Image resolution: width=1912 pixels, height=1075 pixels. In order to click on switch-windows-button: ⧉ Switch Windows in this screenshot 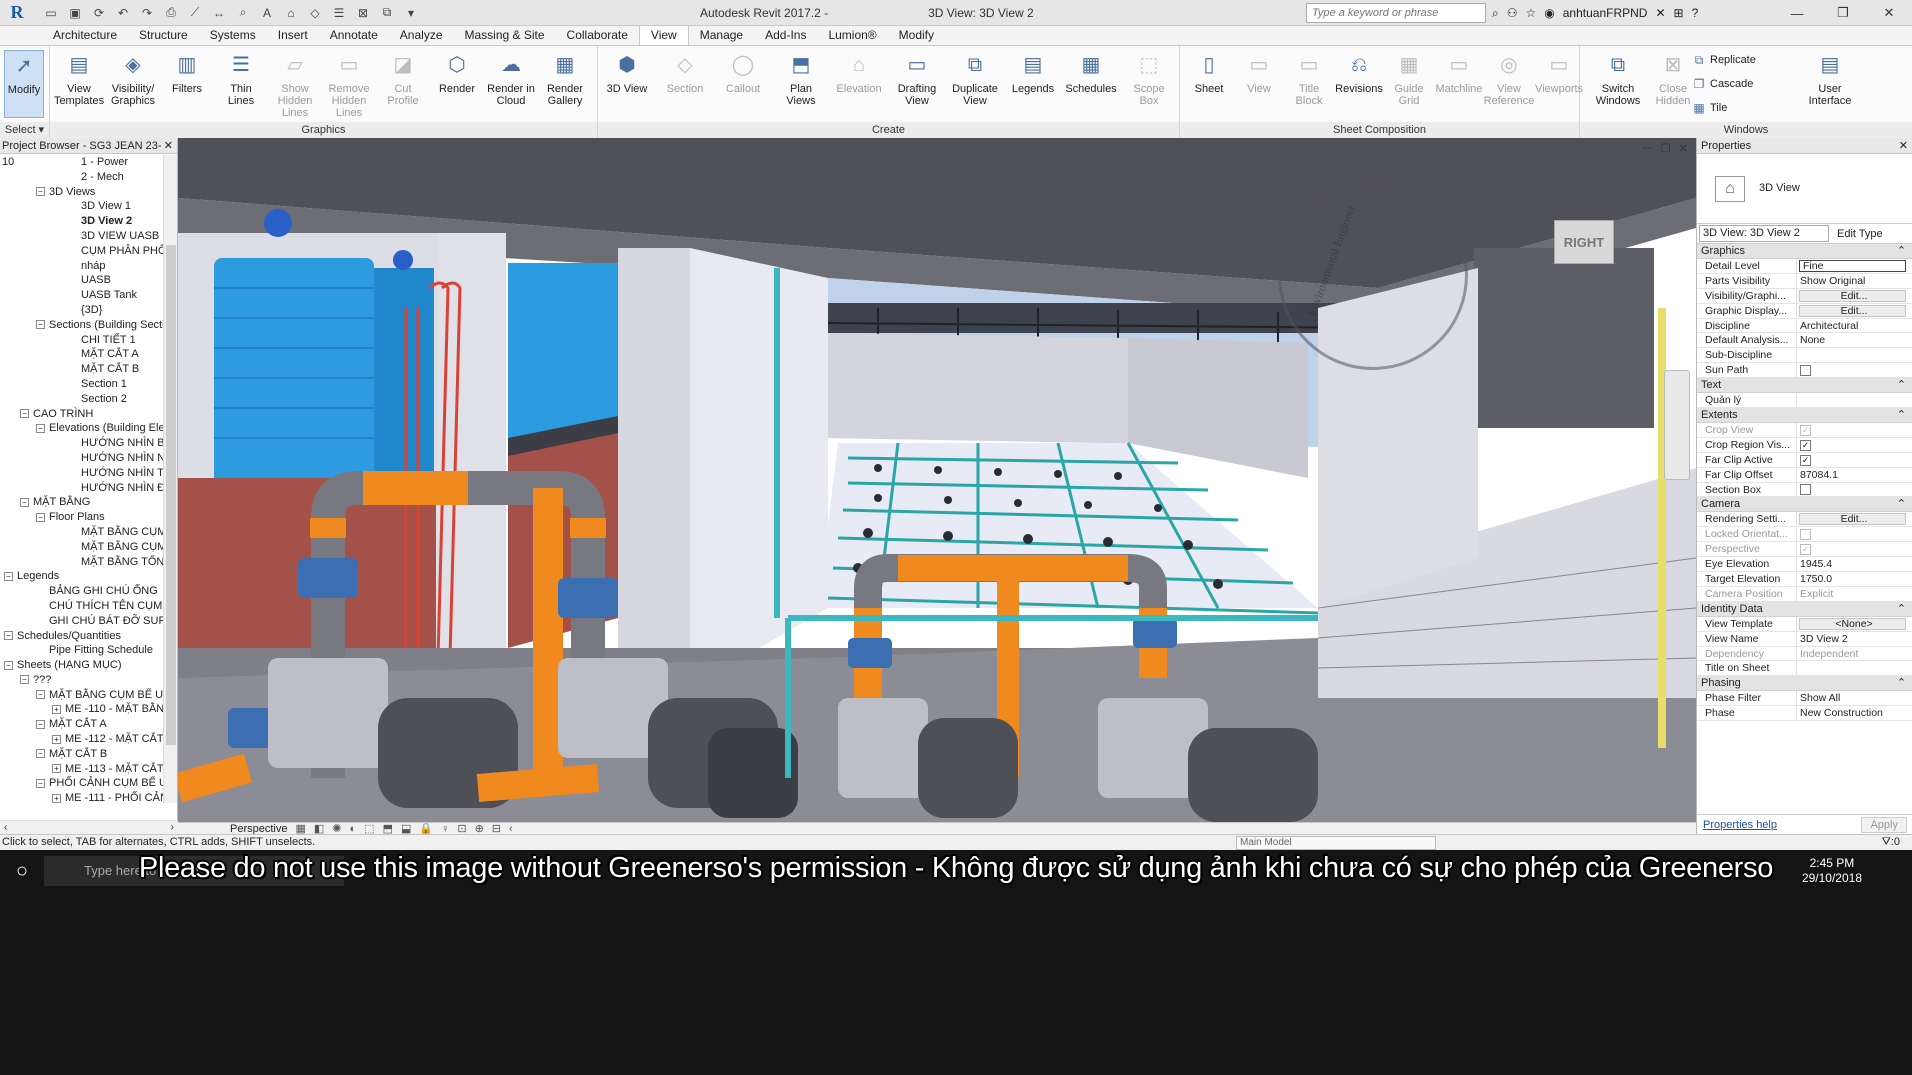, I will do `click(1618, 85)`.